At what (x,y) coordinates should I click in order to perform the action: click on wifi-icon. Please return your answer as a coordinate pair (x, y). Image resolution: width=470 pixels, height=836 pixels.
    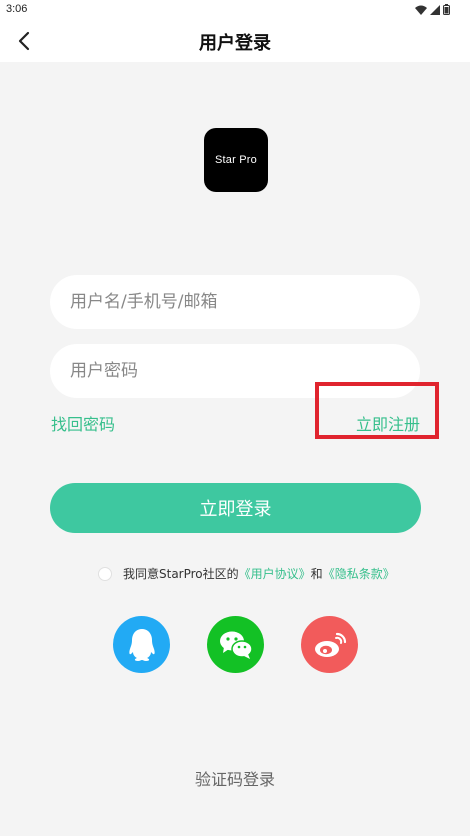
    Looking at the image, I should click on (421, 10).